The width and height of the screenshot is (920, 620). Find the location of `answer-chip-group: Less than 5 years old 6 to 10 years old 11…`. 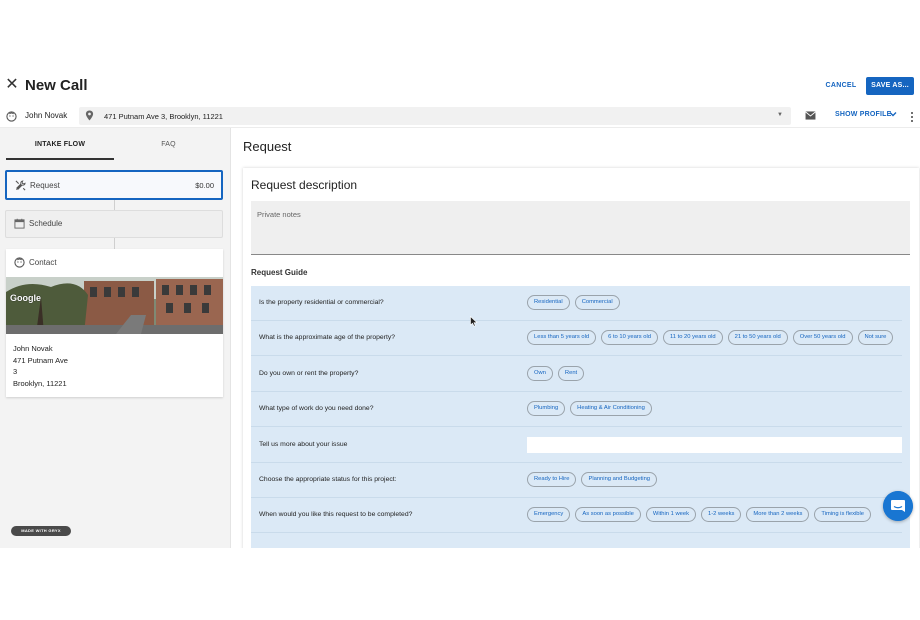

answer-chip-group: Less than 5 years old 6 to 10 years old 11… is located at coordinates (710, 338).